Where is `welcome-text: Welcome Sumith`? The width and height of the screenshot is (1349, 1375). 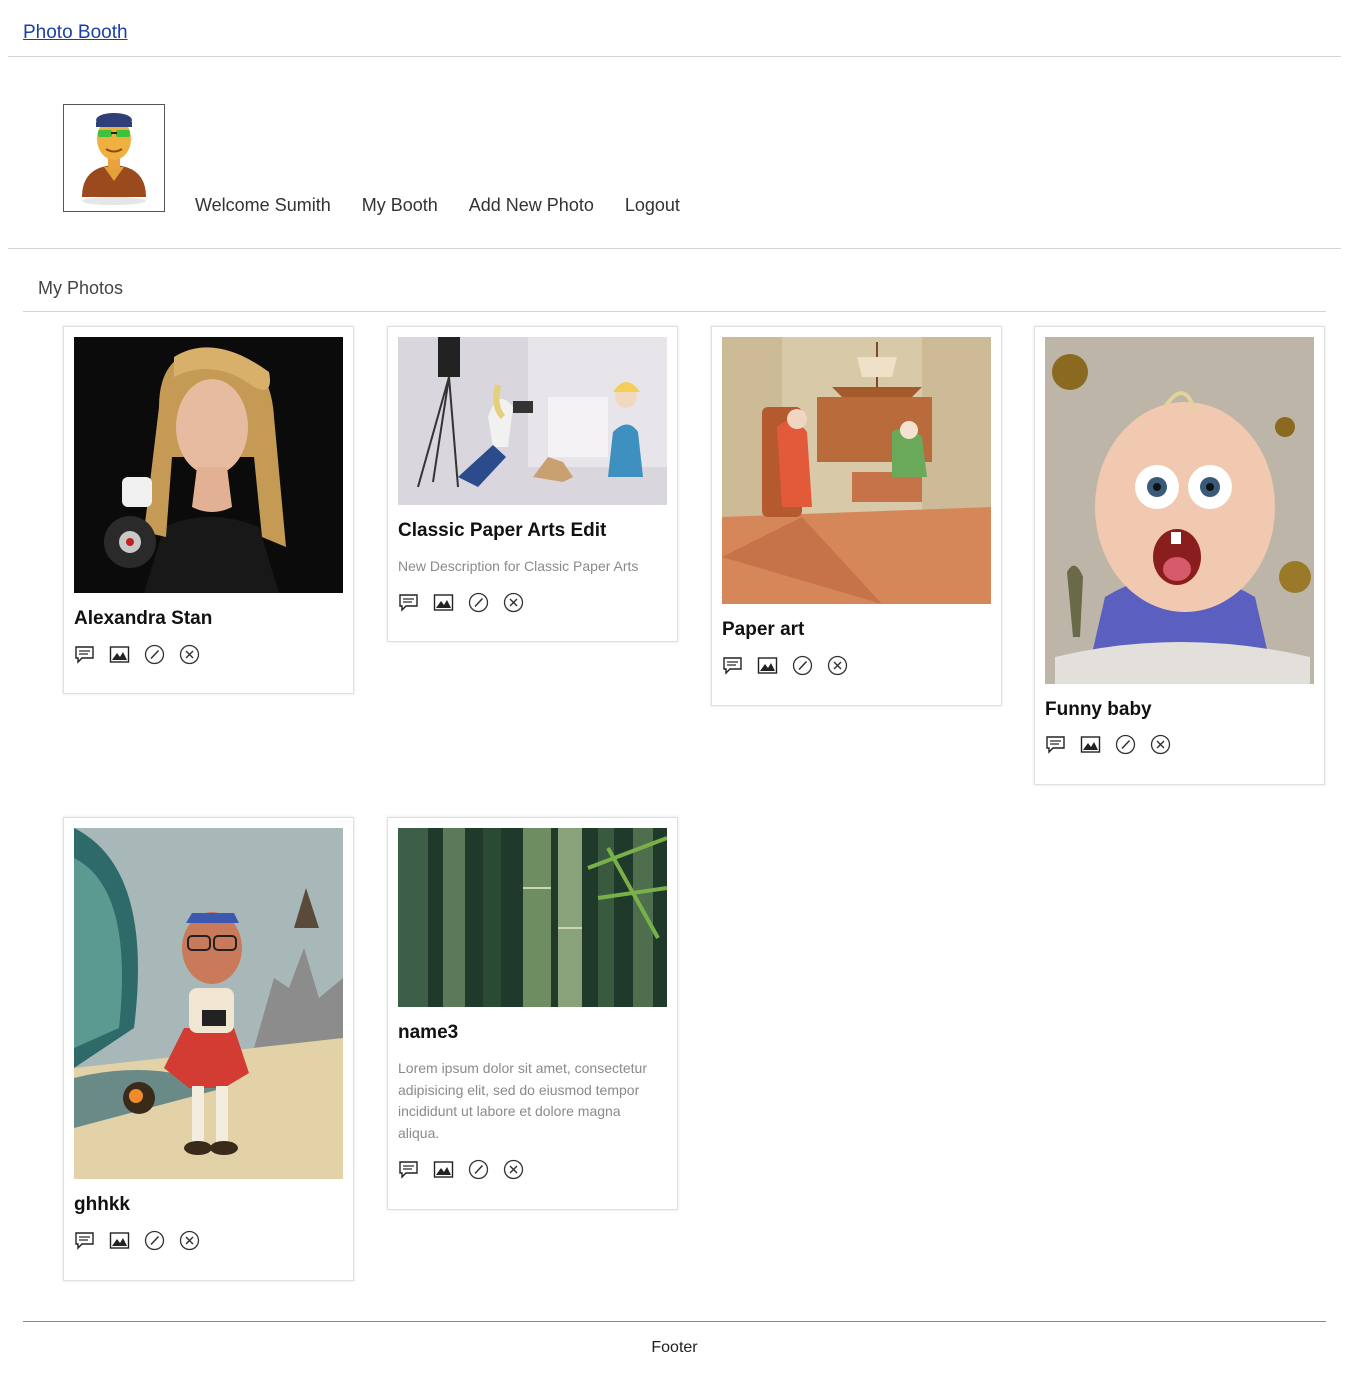 welcome-text: Welcome Sumith is located at coordinates (263, 205).